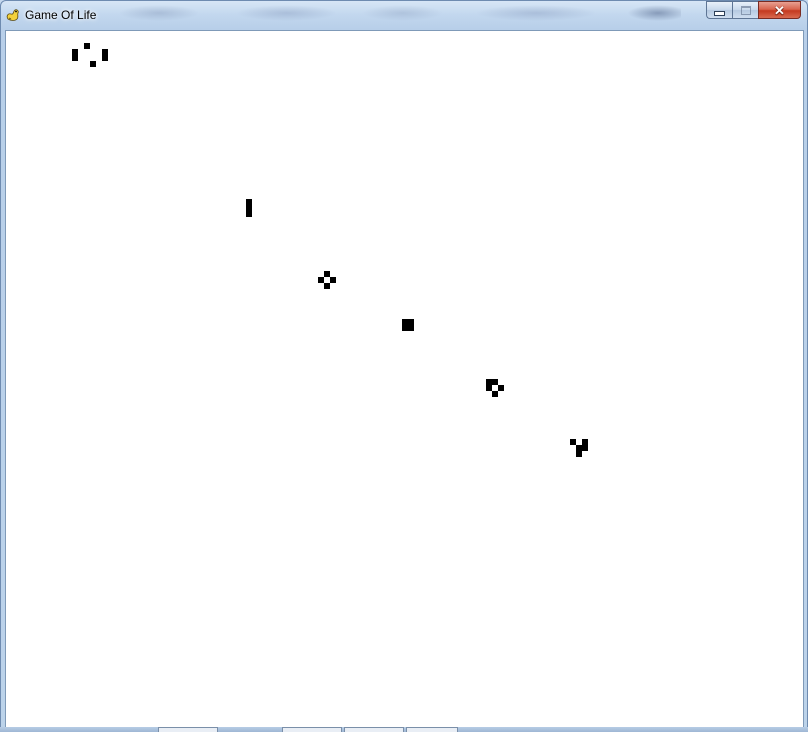 This screenshot has height=732, width=808. Describe the element at coordinates (61, 15) in the screenshot. I see `window-title: Game Of Life` at that location.